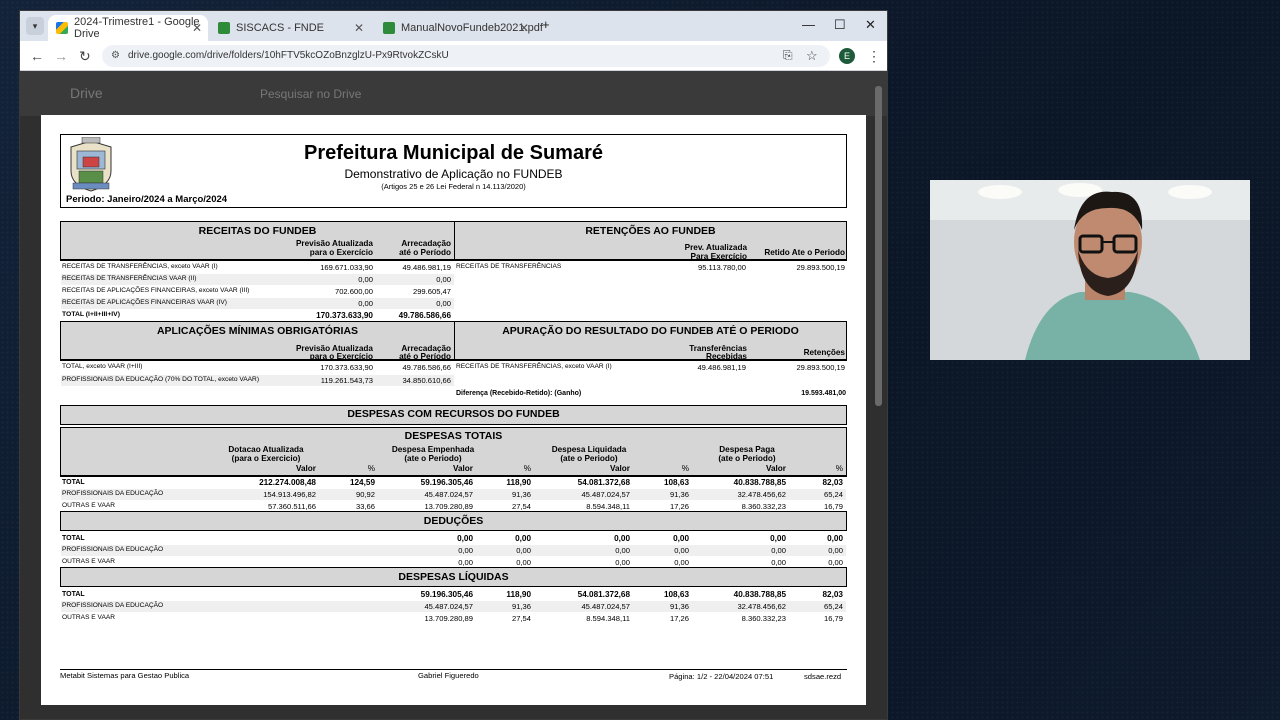  What do you see at coordinates (102, 366) in the screenshot?
I see `table-row-label: TOTAL, exceto VAAR (I+III)` at bounding box center [102, 366].